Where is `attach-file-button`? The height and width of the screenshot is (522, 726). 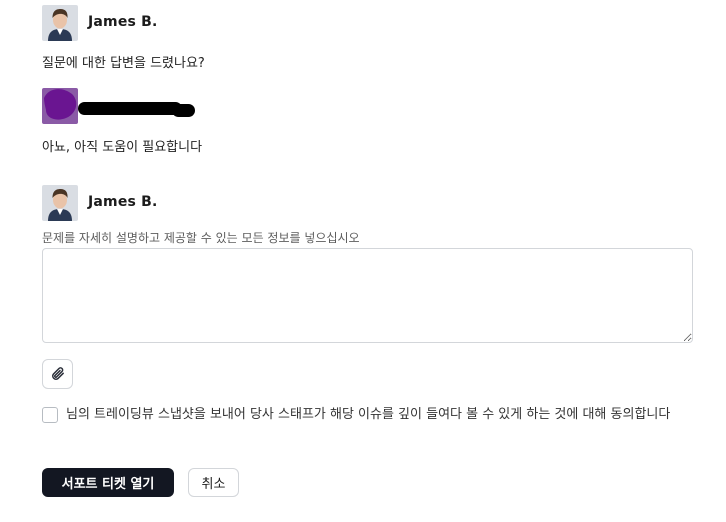 attach-file-button is located at coordinates (57, 374).